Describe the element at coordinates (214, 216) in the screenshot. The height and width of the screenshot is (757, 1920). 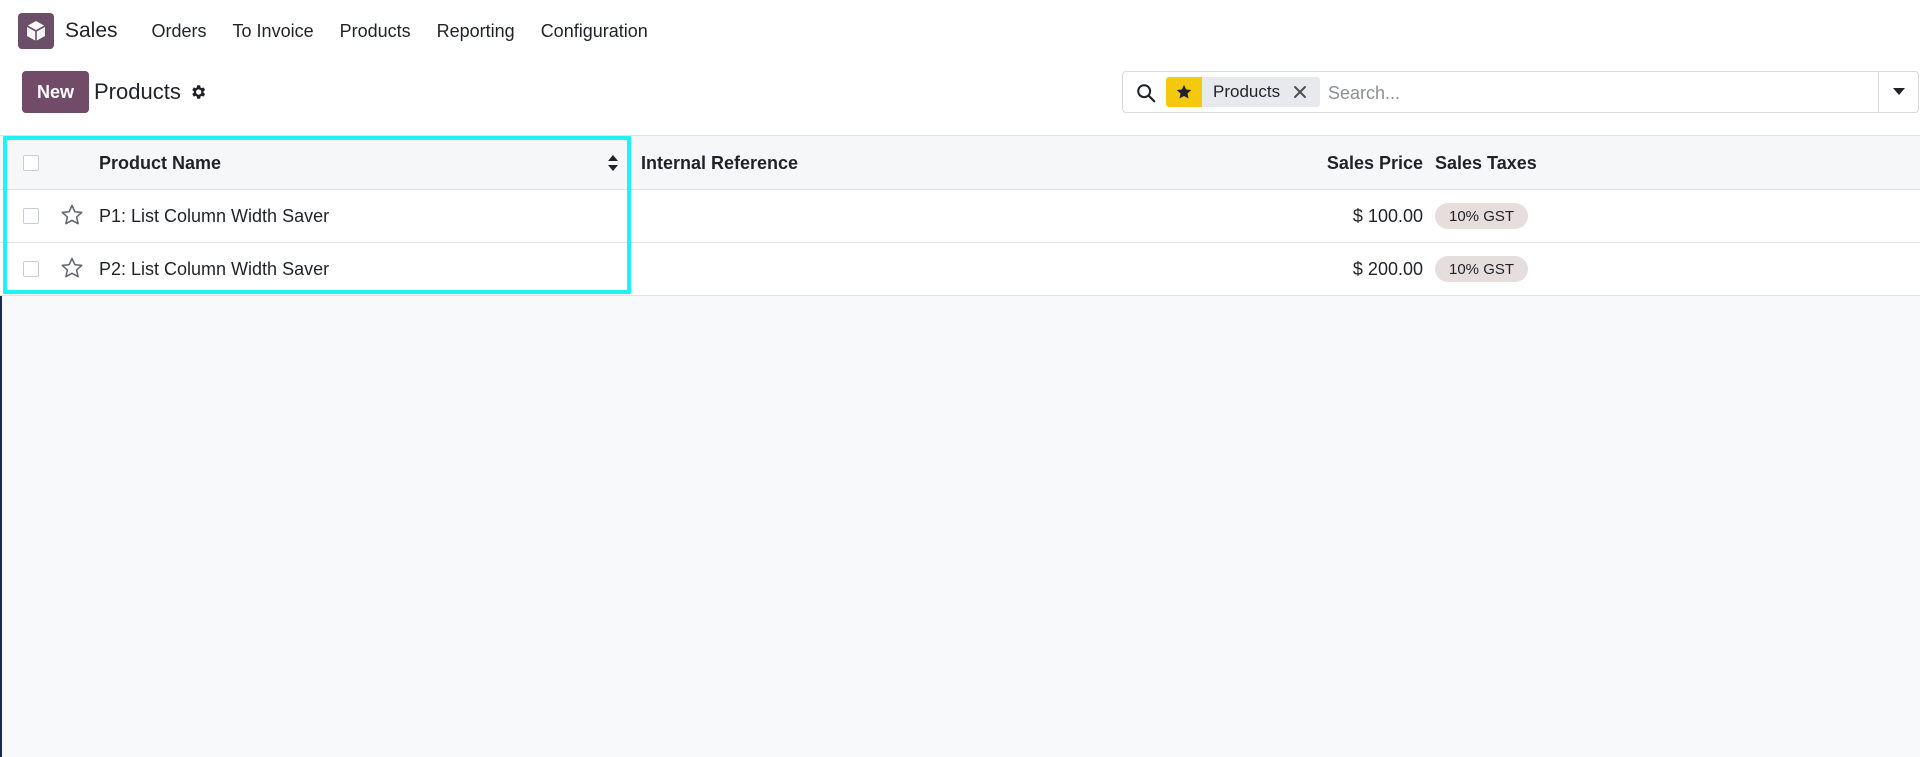
I see `product-name: P1: List Column Width Saver` at that location.